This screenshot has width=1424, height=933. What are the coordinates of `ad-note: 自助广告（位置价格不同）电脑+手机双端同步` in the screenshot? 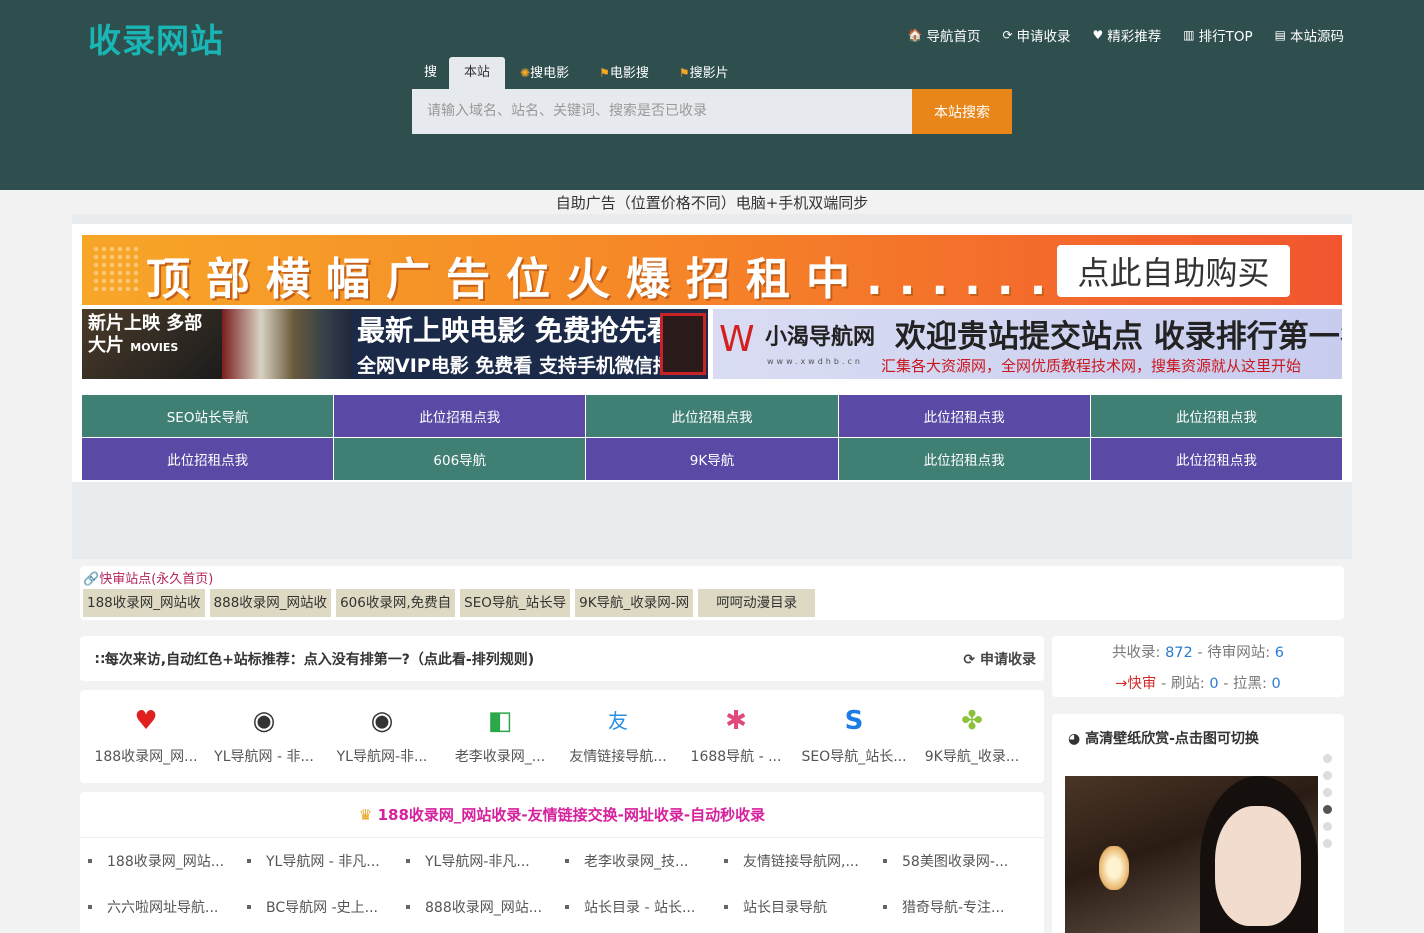 It's located at (712, 202).